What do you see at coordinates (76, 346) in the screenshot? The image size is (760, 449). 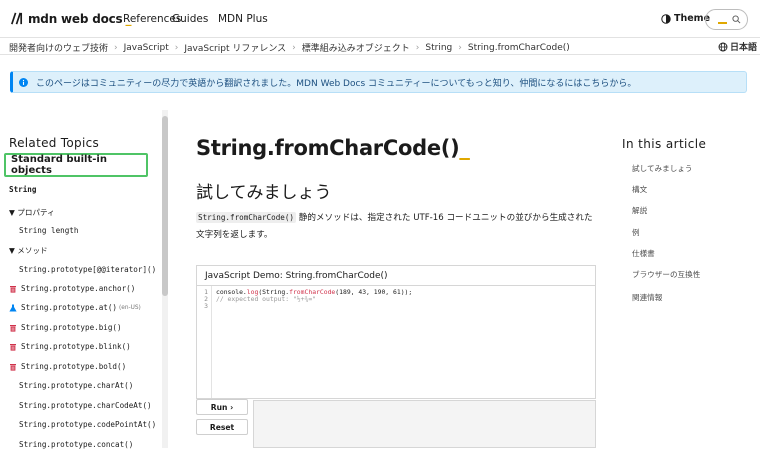 I see `sidebar-item-label: String.prototype.blink()` at bounding box center [76, 346].